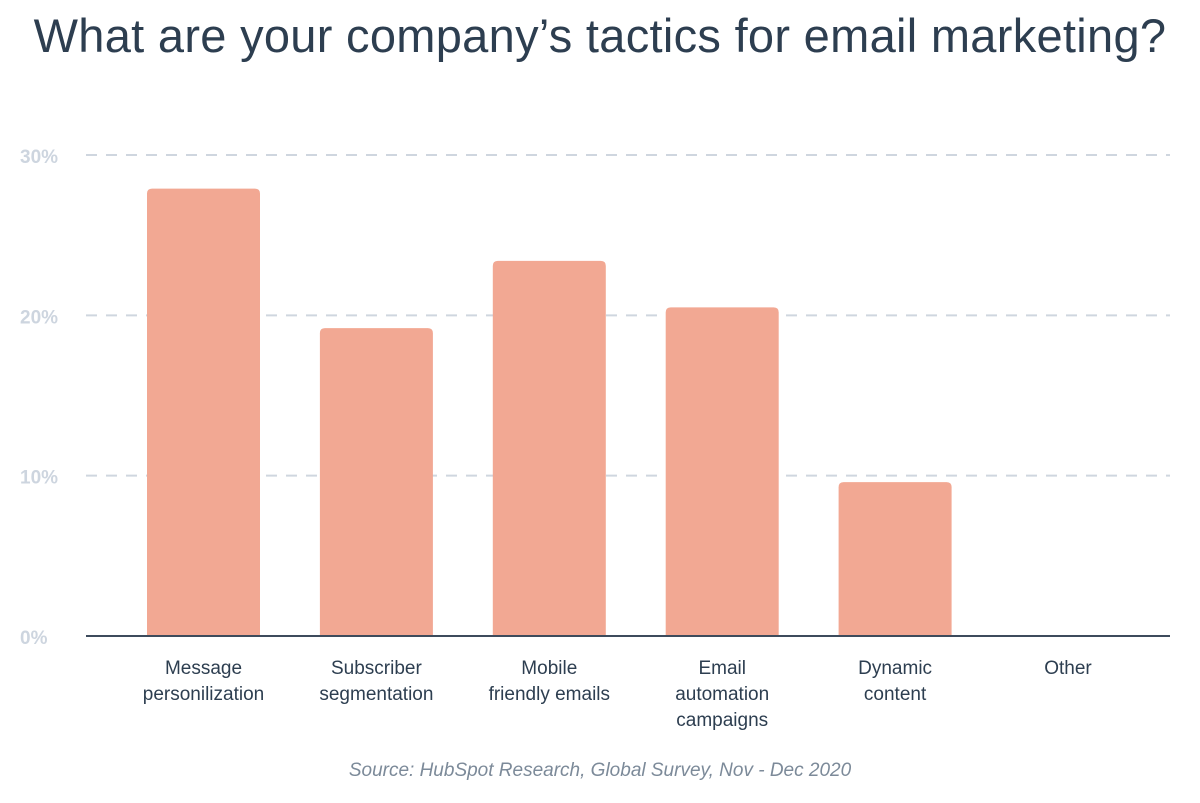 This screenshot has height=803, width=1200. Describe the element at coordinates (203, 694) in the screenshot. I see `x-tick-label: personilization` at that location.